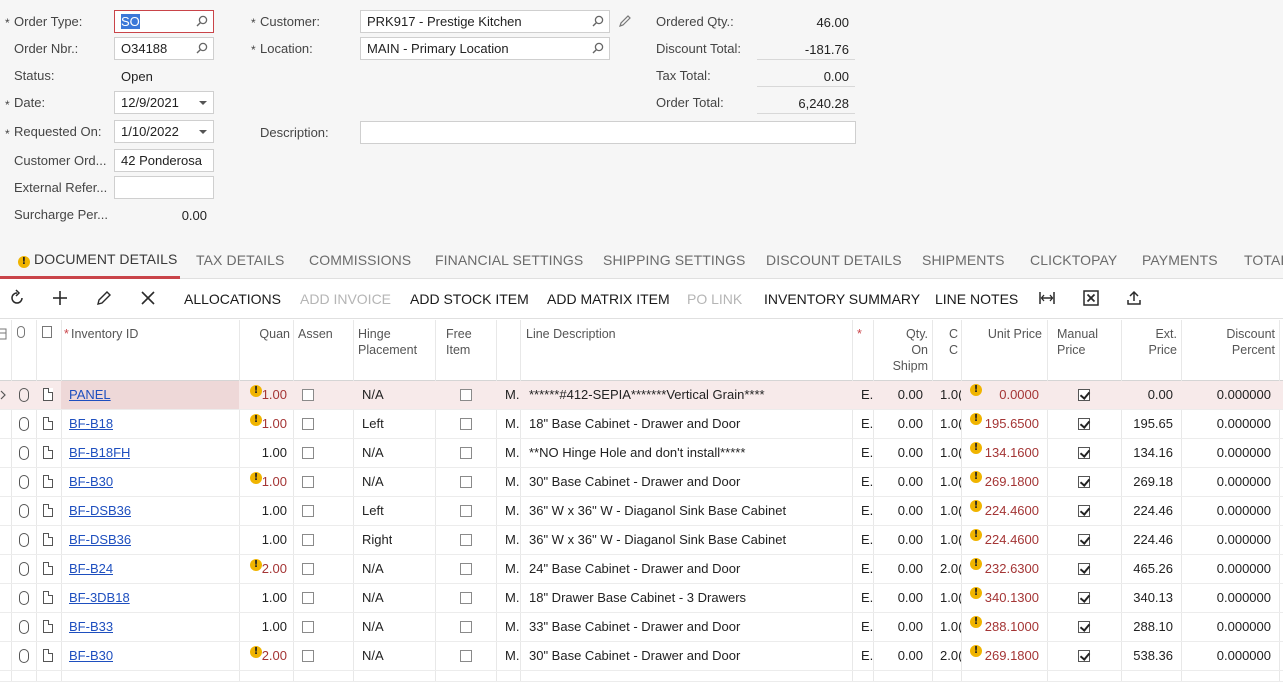  What do you see at coordinates (625, 21) in the screenshot?
I see `pencil-icon` at bounding box center [625, 21].